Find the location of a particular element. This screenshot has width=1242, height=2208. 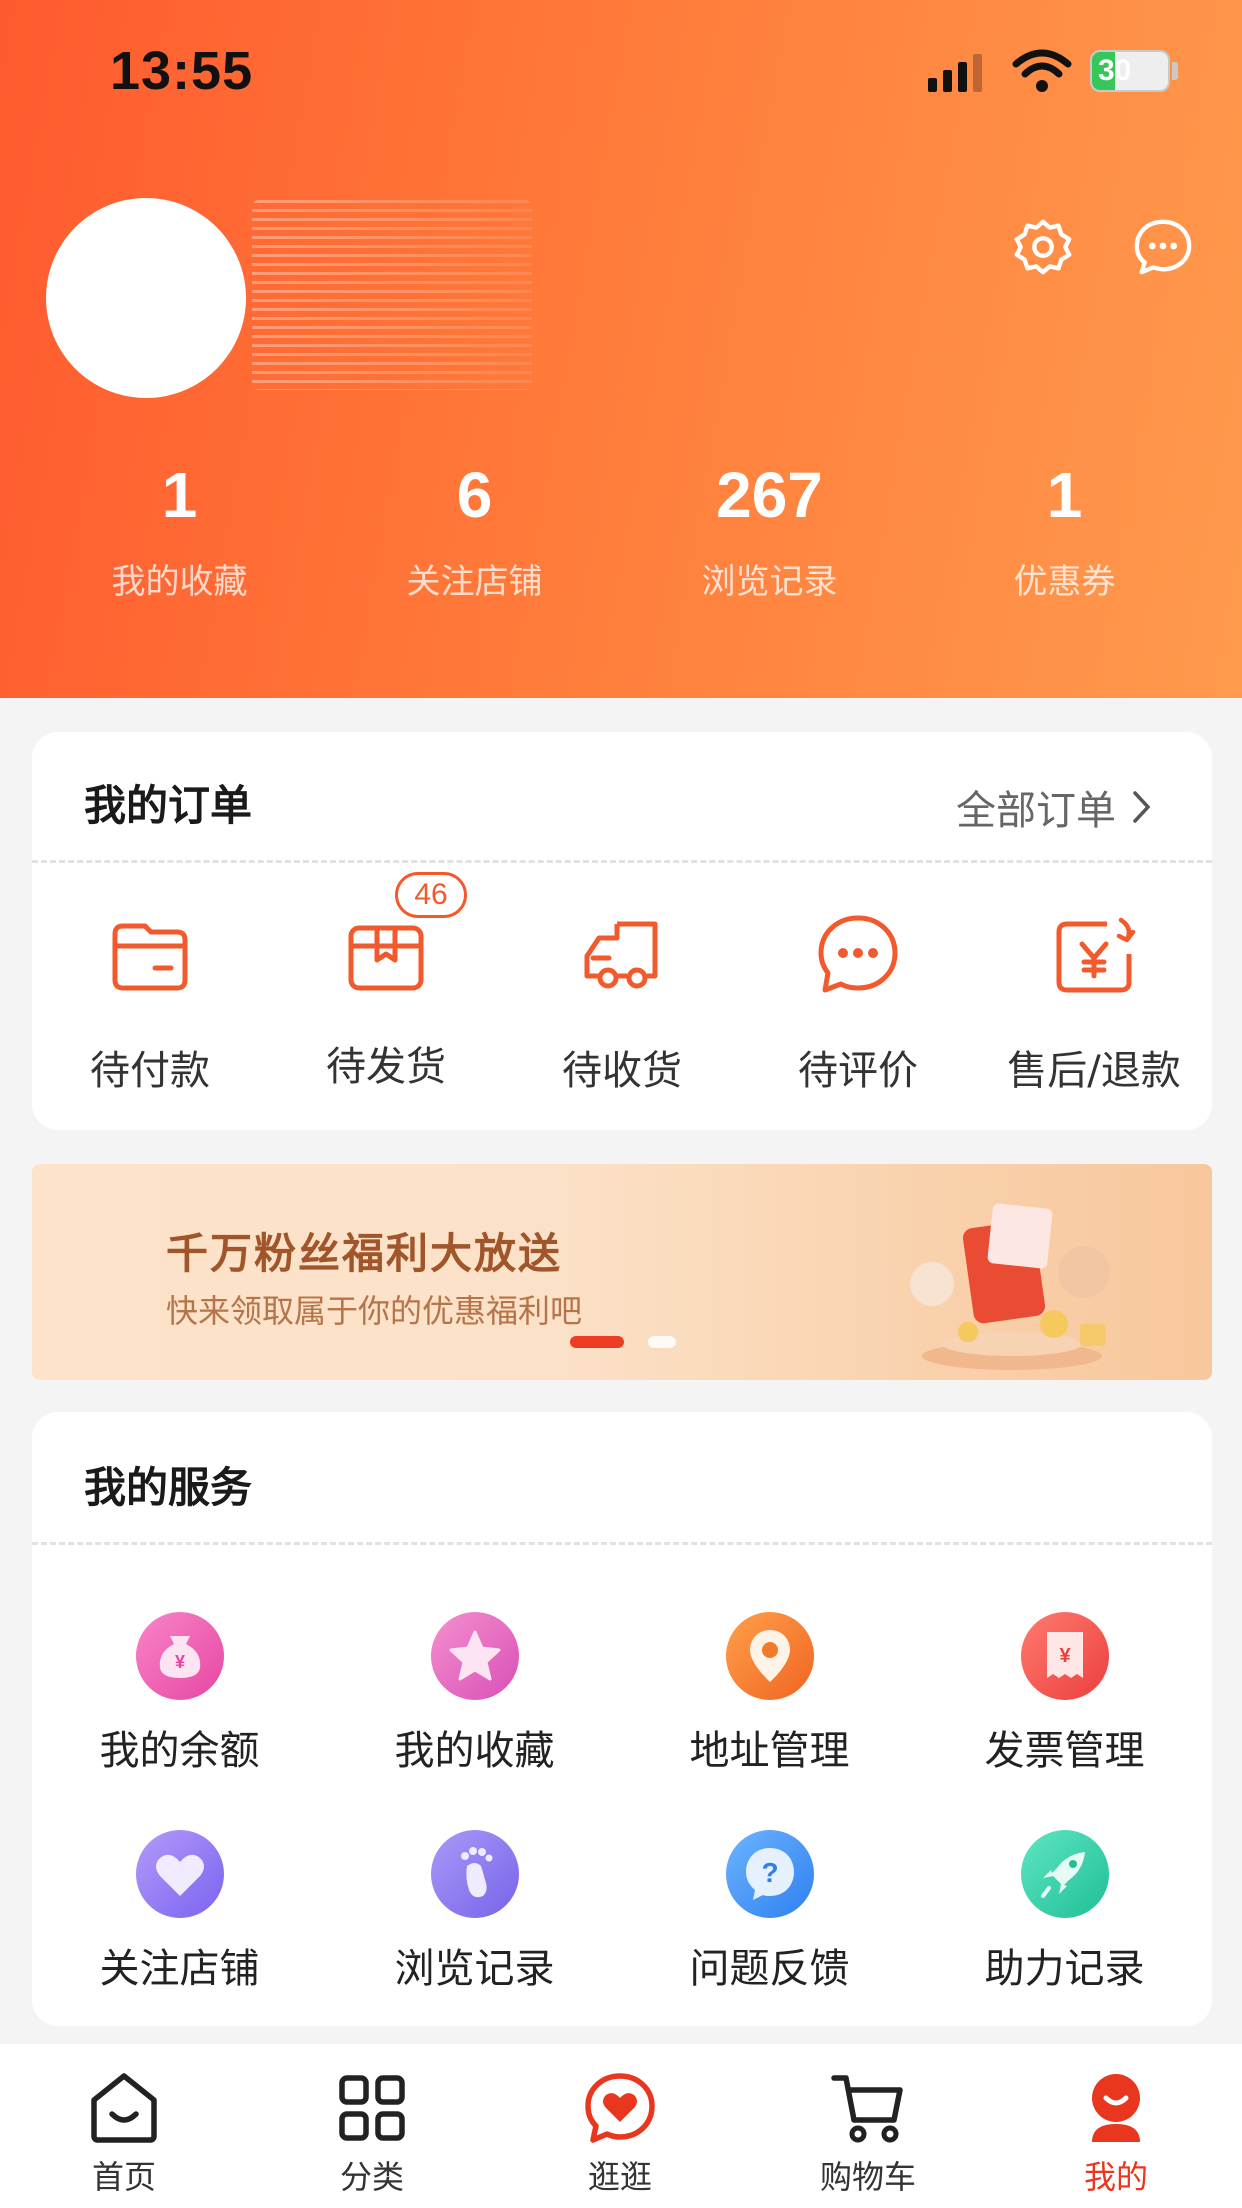

order-label: 售后/退款 is located at coordinates (1094, 1071).